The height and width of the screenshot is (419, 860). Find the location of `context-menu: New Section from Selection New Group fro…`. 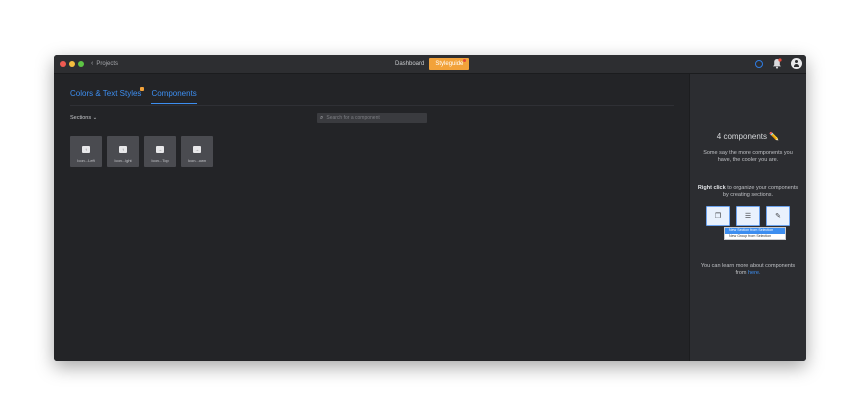

context-menu: New Section from Selection New Group fro… is located at coordinates (755, 233).